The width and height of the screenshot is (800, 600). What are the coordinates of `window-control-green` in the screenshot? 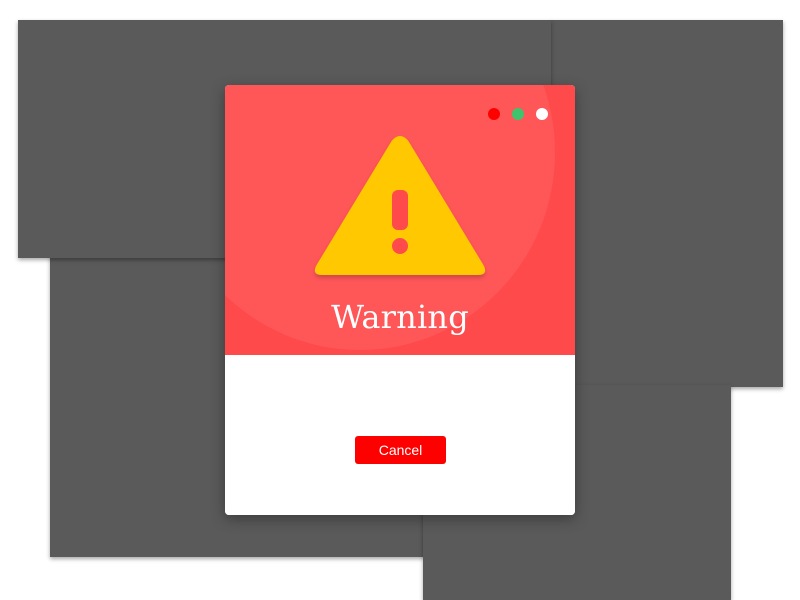 It's located at (518, 114).